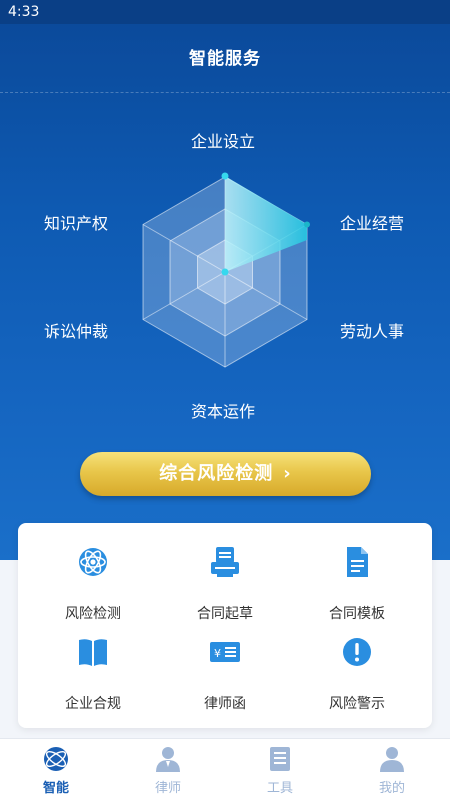 This screenshot has height=800, width=450. Describe the element at coordinates (225, 562) in the screenshot. I see `printer-icon` at that location.